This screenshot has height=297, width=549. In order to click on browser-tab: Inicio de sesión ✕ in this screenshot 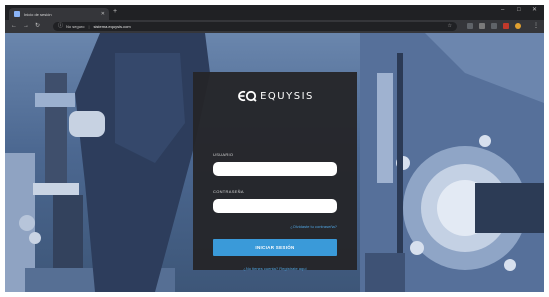, I will do `click(59, 14)`.